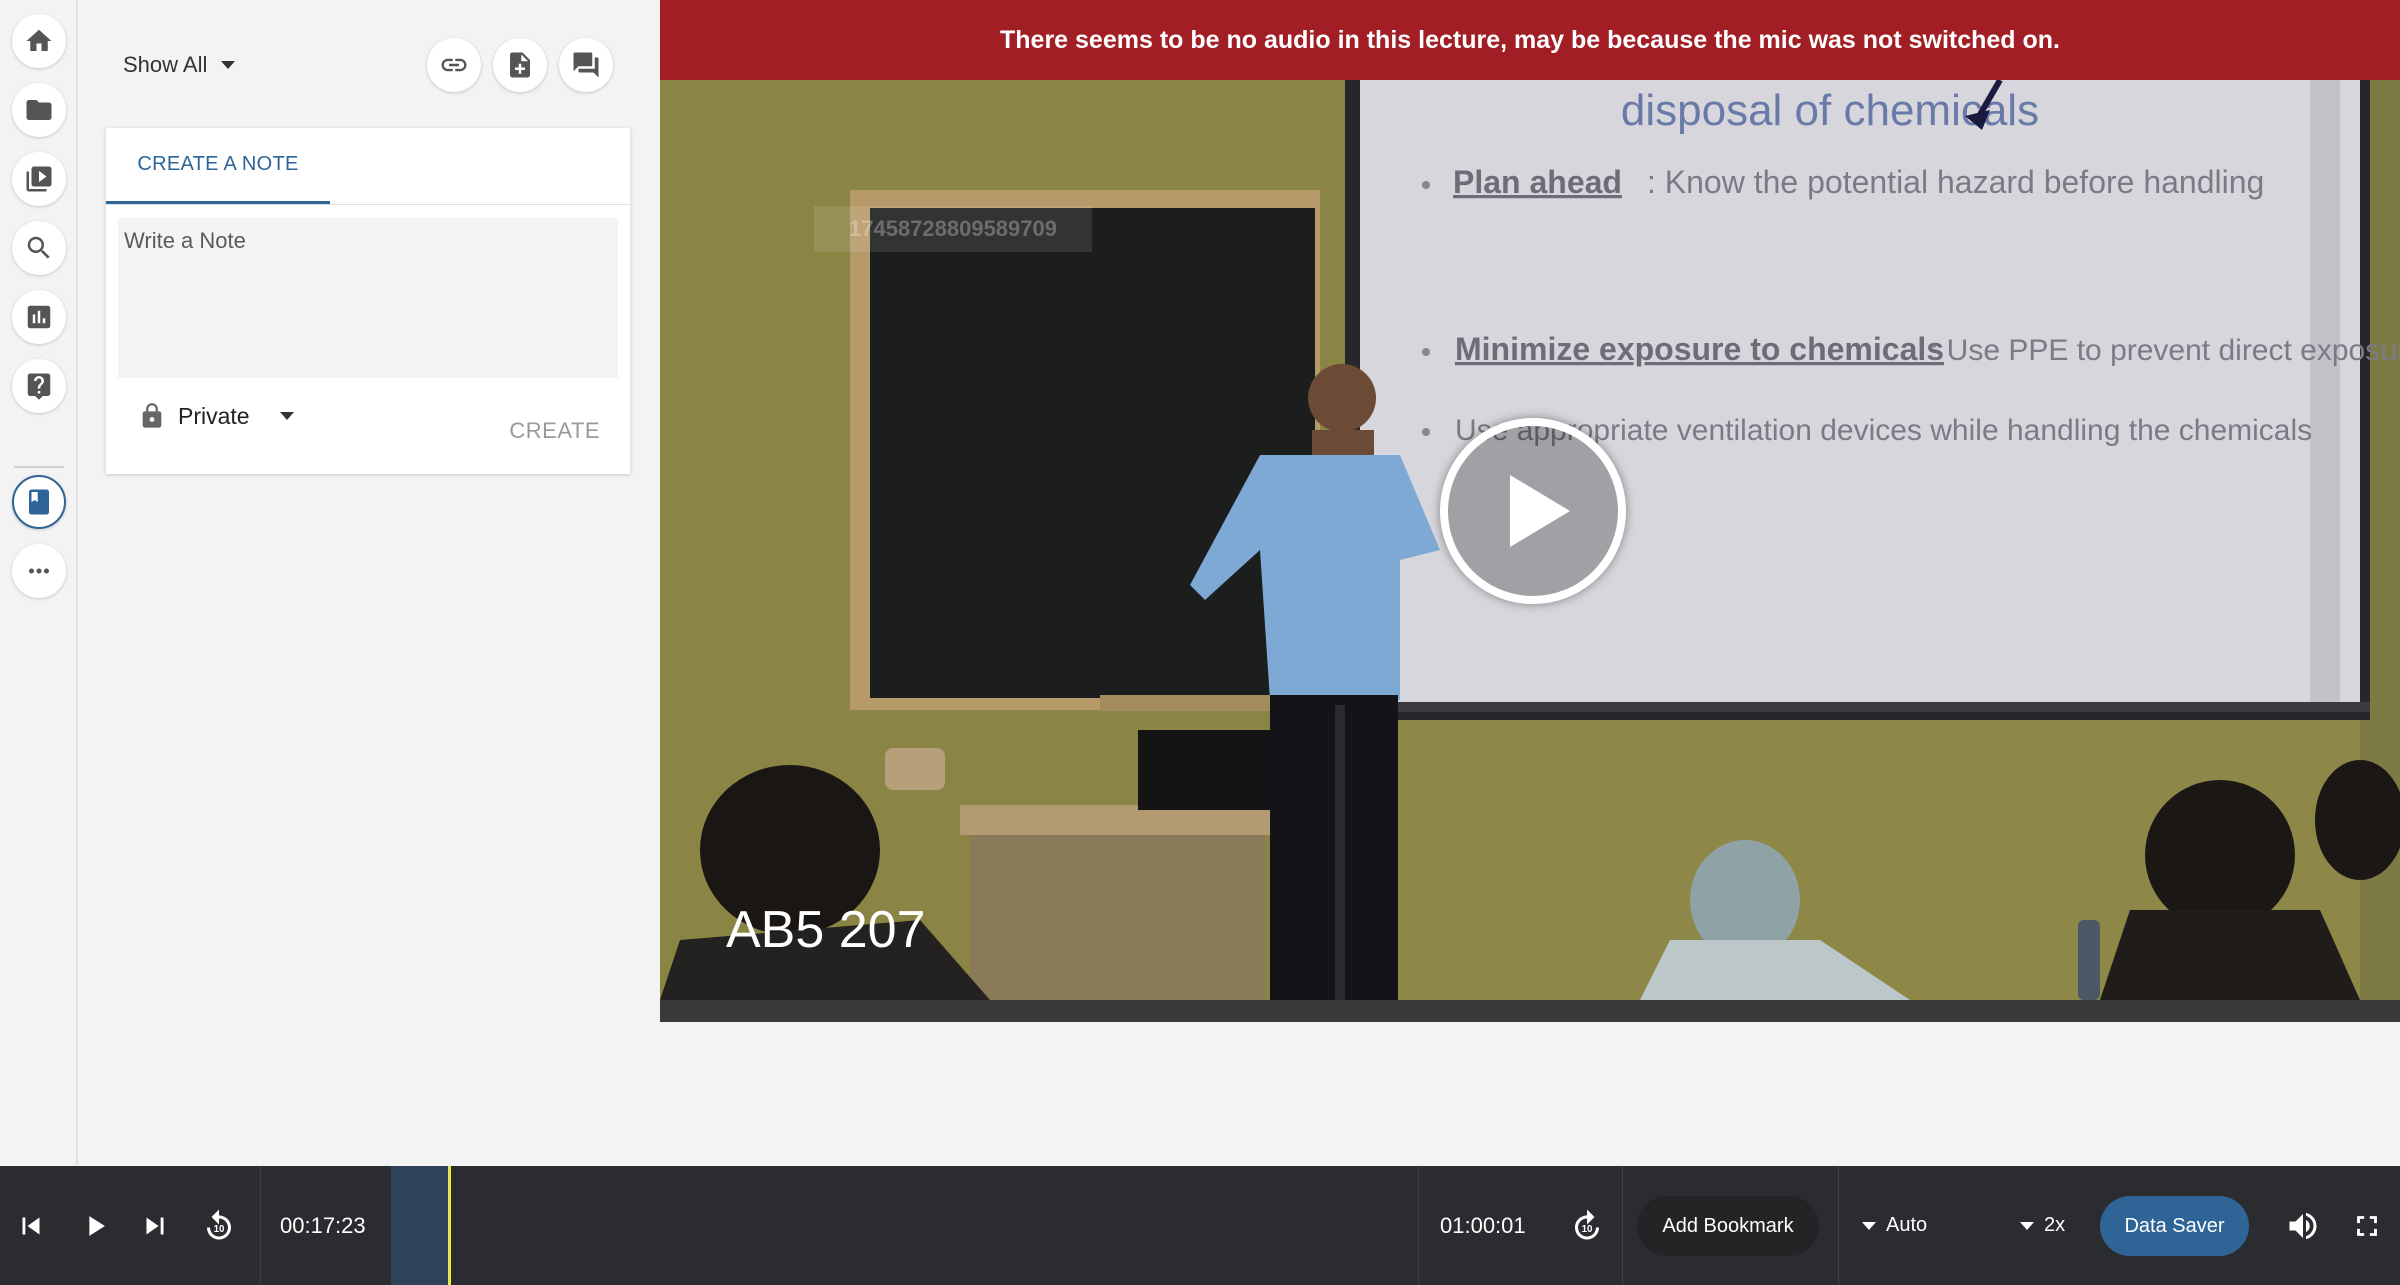 This screenshot has height=1285, width=2400. Describe the element at coordinates (39, 467) in the screenshot. I see `rail-divider` at that location.